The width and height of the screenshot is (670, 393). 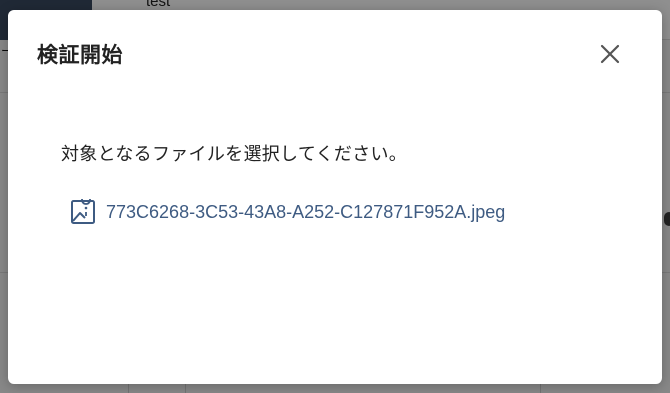 I want to click on dialog-title: 検証開始, so click(x=80, y=55).